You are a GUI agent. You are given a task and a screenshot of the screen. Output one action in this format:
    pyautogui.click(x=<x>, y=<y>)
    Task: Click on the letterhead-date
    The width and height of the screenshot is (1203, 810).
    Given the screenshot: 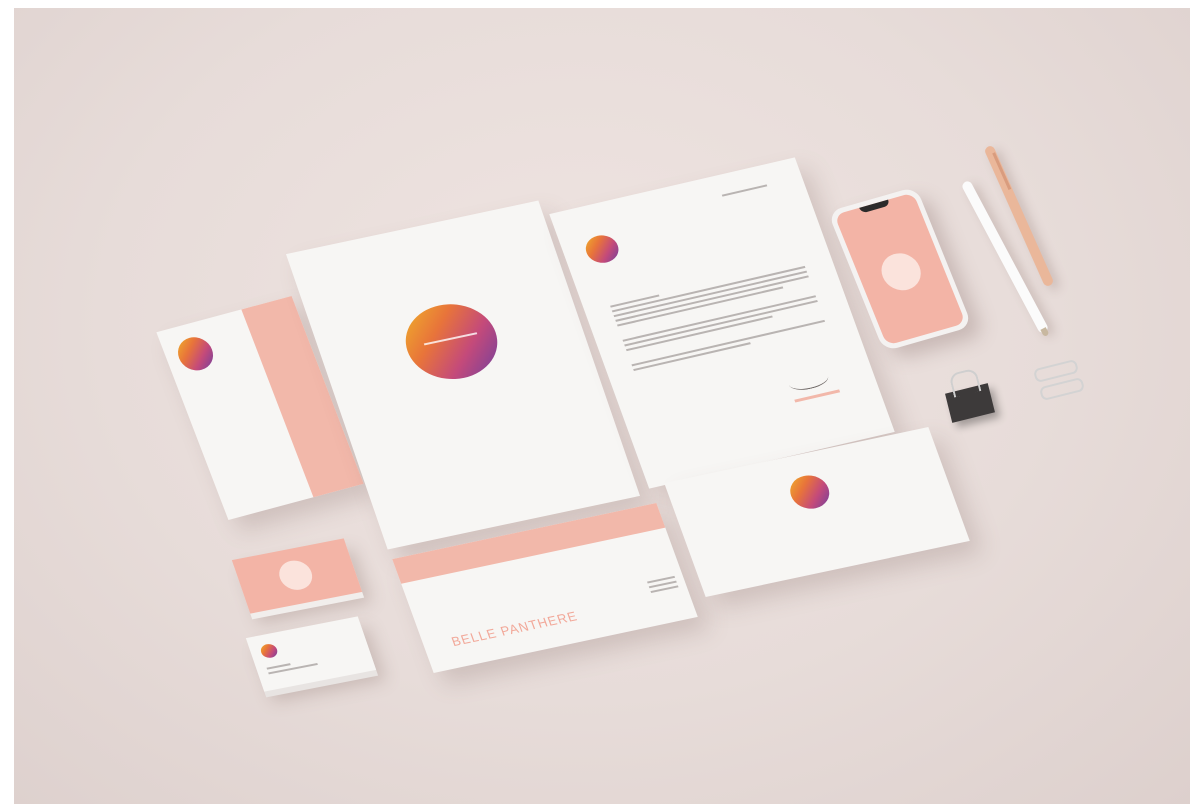 What is the action you would take?
    pyautogui.click(x=744, y=190)
    